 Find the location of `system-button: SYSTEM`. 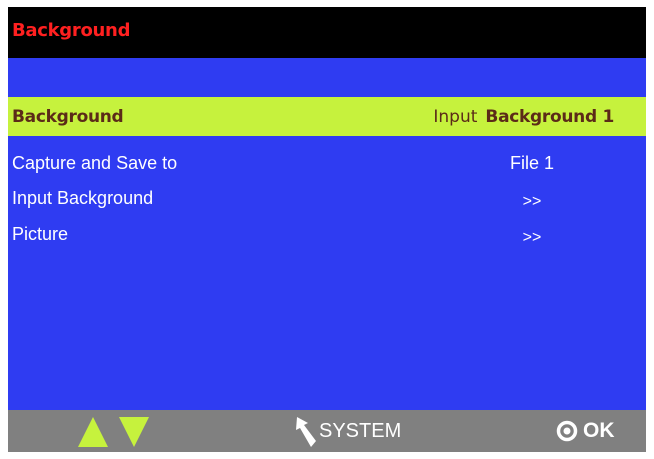

system-button: SYSTEM is located at coordinates (360, 431).